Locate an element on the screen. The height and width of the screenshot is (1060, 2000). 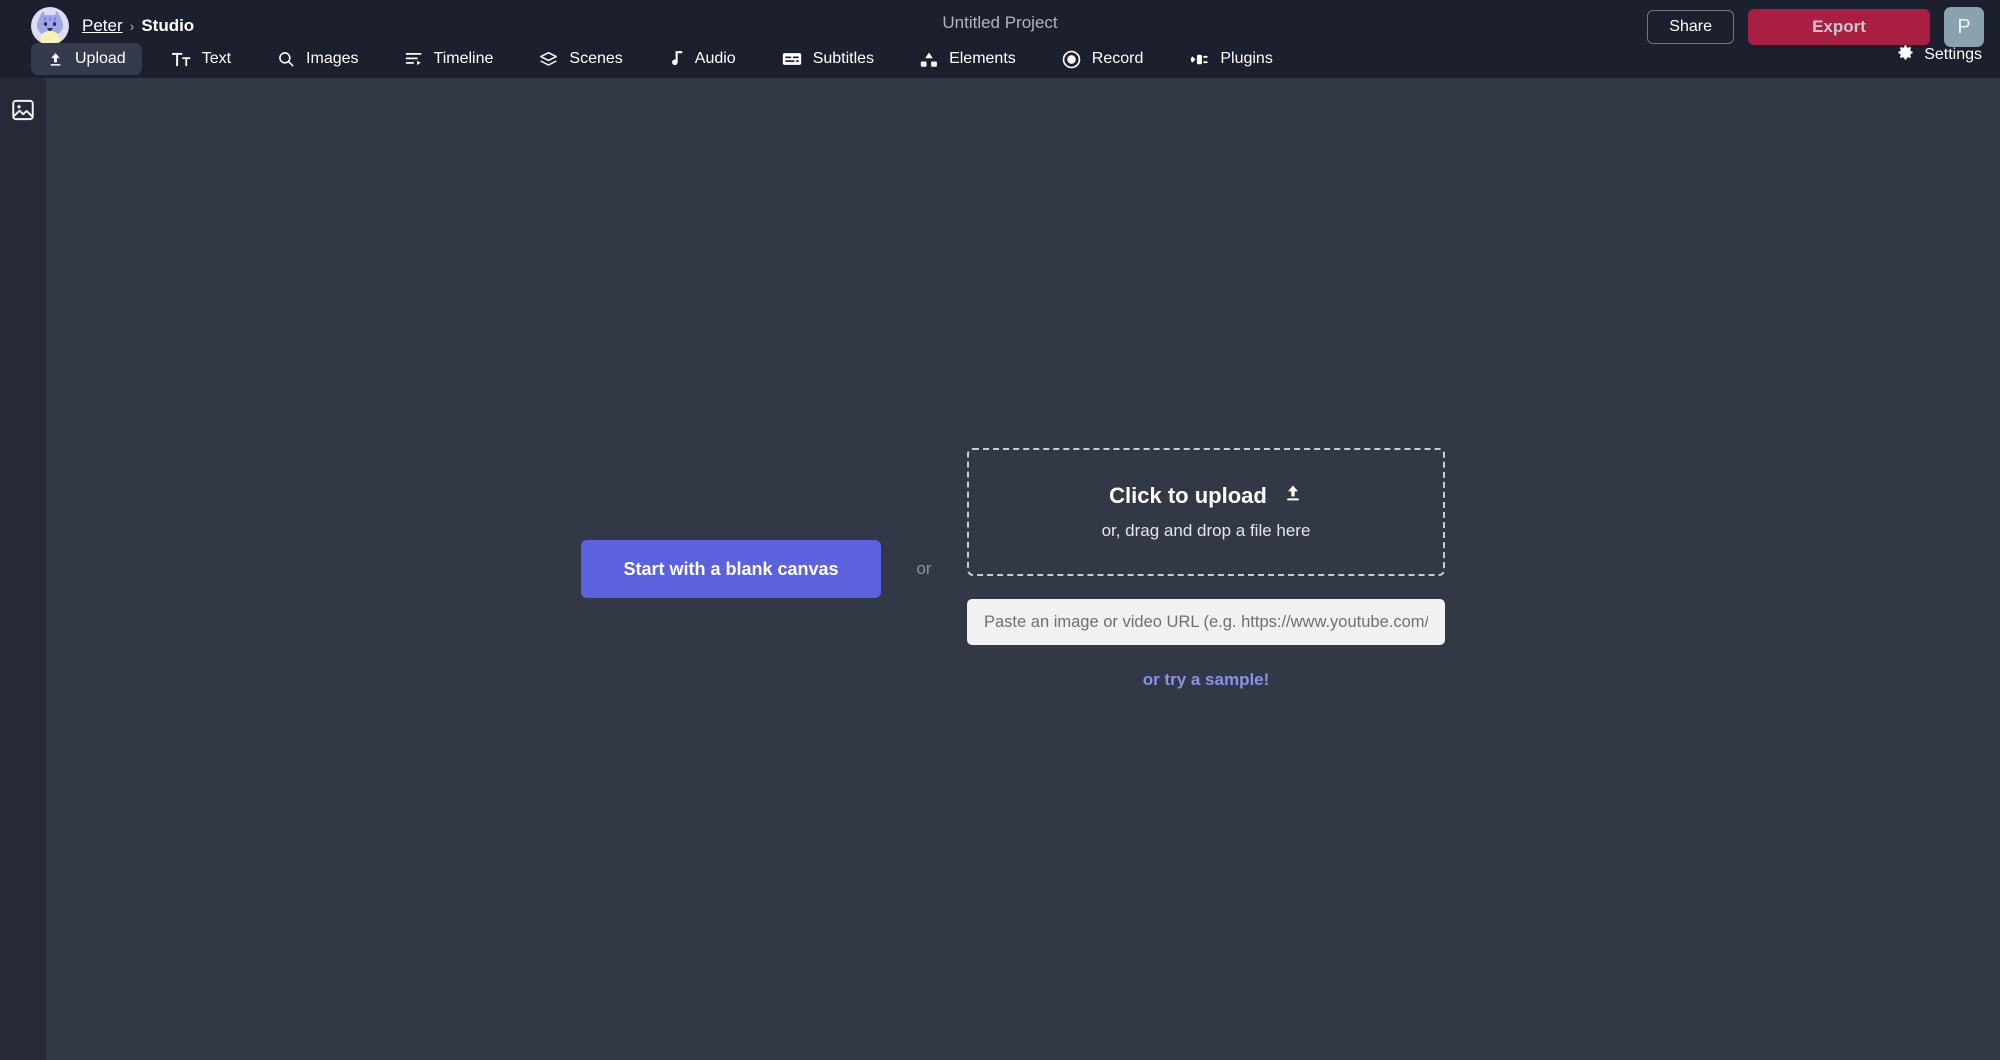
tab-timeline: Timeline is located at coordinates (449, 59).